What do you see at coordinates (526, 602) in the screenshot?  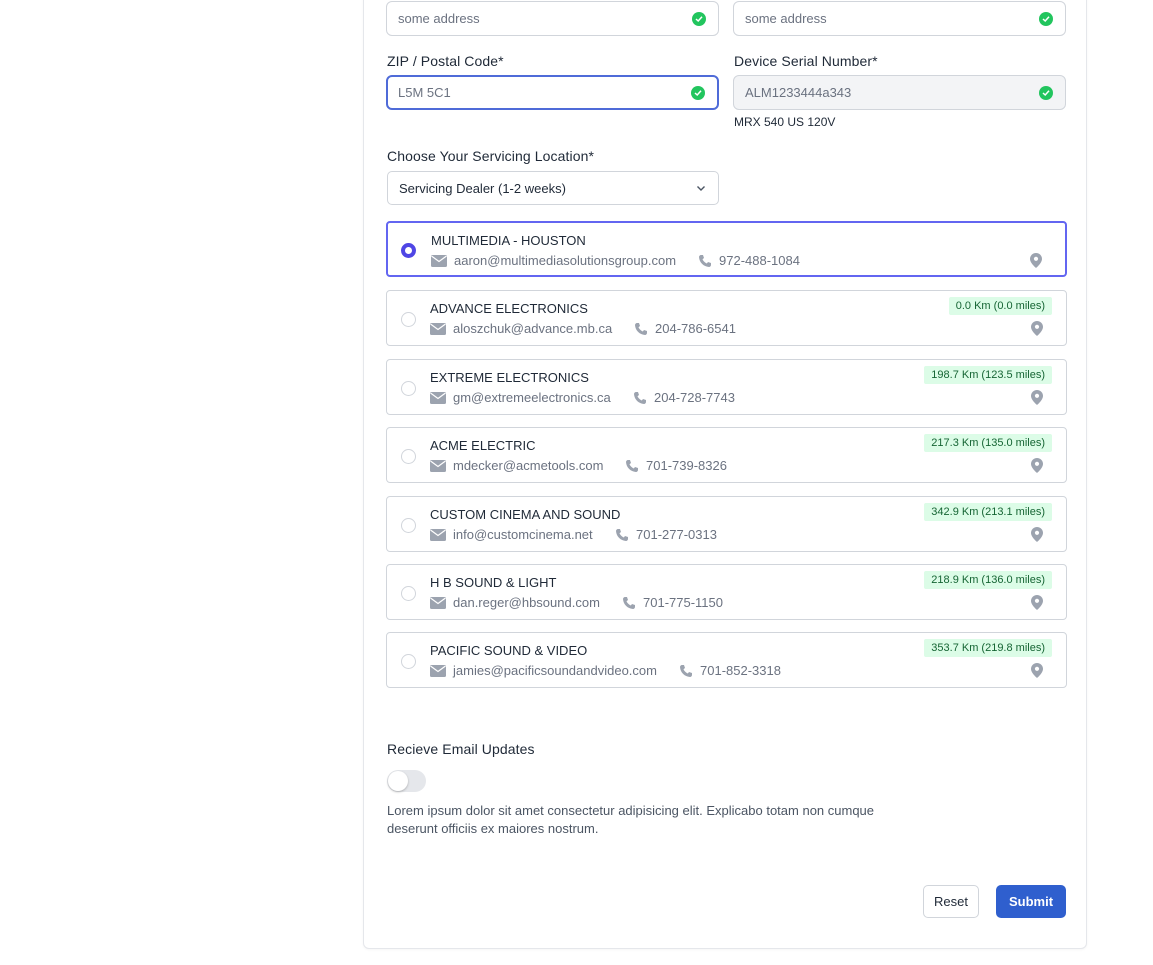 I see `dealer-email-text: dan.reger@hbsound.com` at bounding box center [526, 602].